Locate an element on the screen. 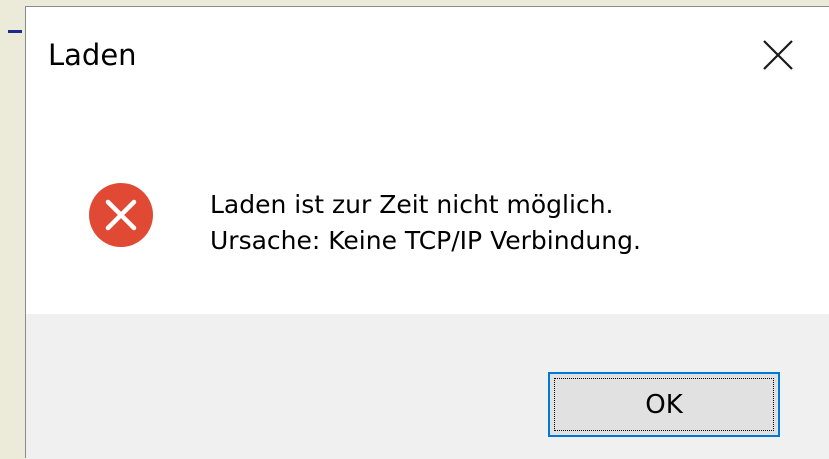 The width and height of the screenshot is (829, 459). close-icon is located at coordinates (778, 55).